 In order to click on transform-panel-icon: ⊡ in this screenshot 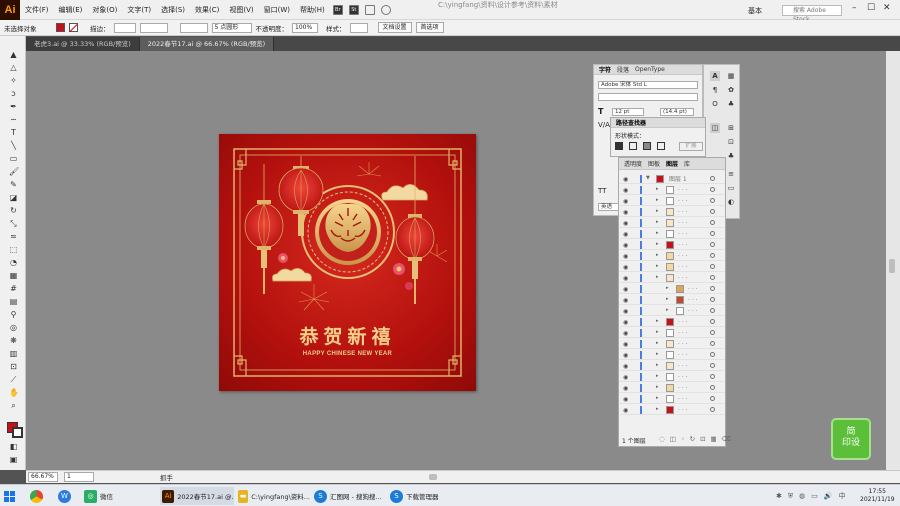, I will do `click(731, 142)`.